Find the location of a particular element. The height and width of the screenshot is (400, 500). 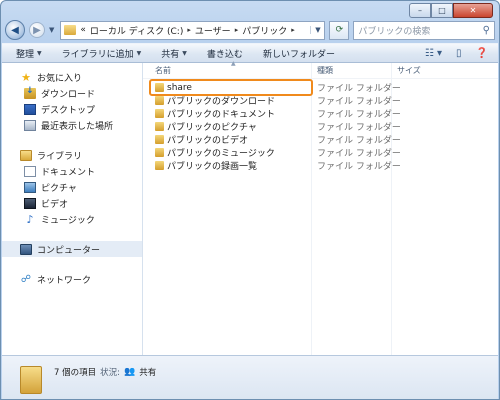

minimize-icon: – is located at coordinates (420, 10).